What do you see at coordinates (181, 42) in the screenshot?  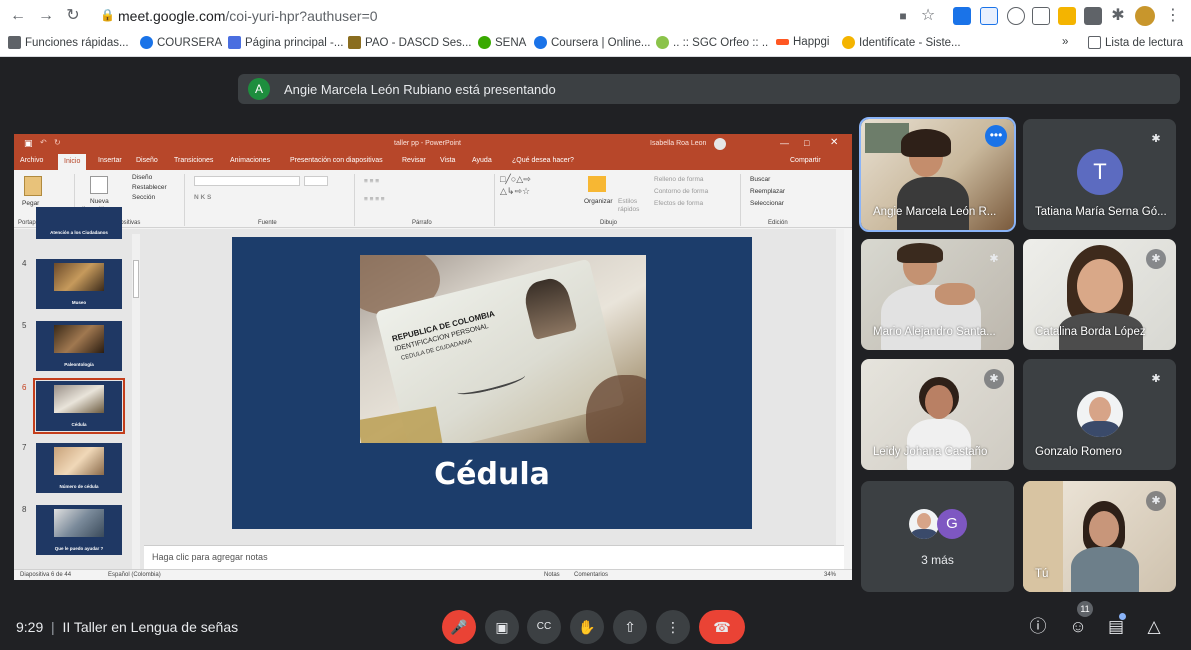 I see `bookmark-item: COURSERA` at bounding box center [181, 42].